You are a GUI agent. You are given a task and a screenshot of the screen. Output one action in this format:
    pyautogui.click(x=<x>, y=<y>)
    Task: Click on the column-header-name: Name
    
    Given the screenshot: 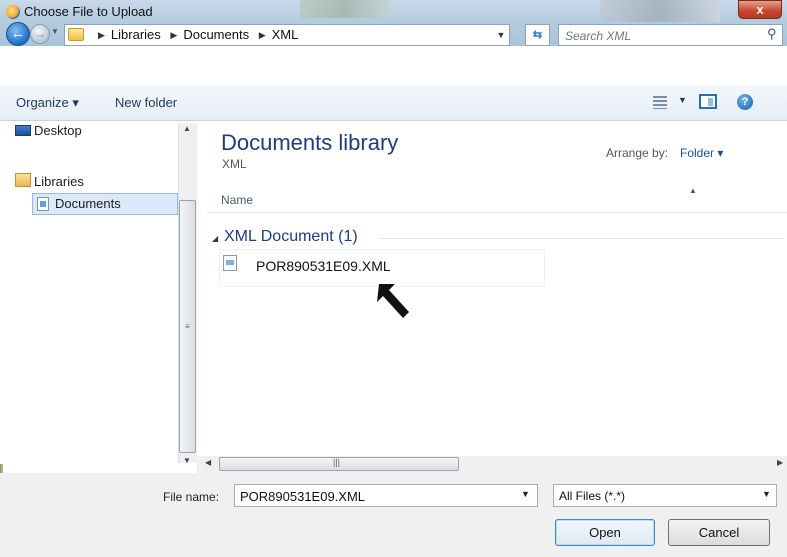 What is the action you would take?
    pyautogui.click(x=237, y=200)
    